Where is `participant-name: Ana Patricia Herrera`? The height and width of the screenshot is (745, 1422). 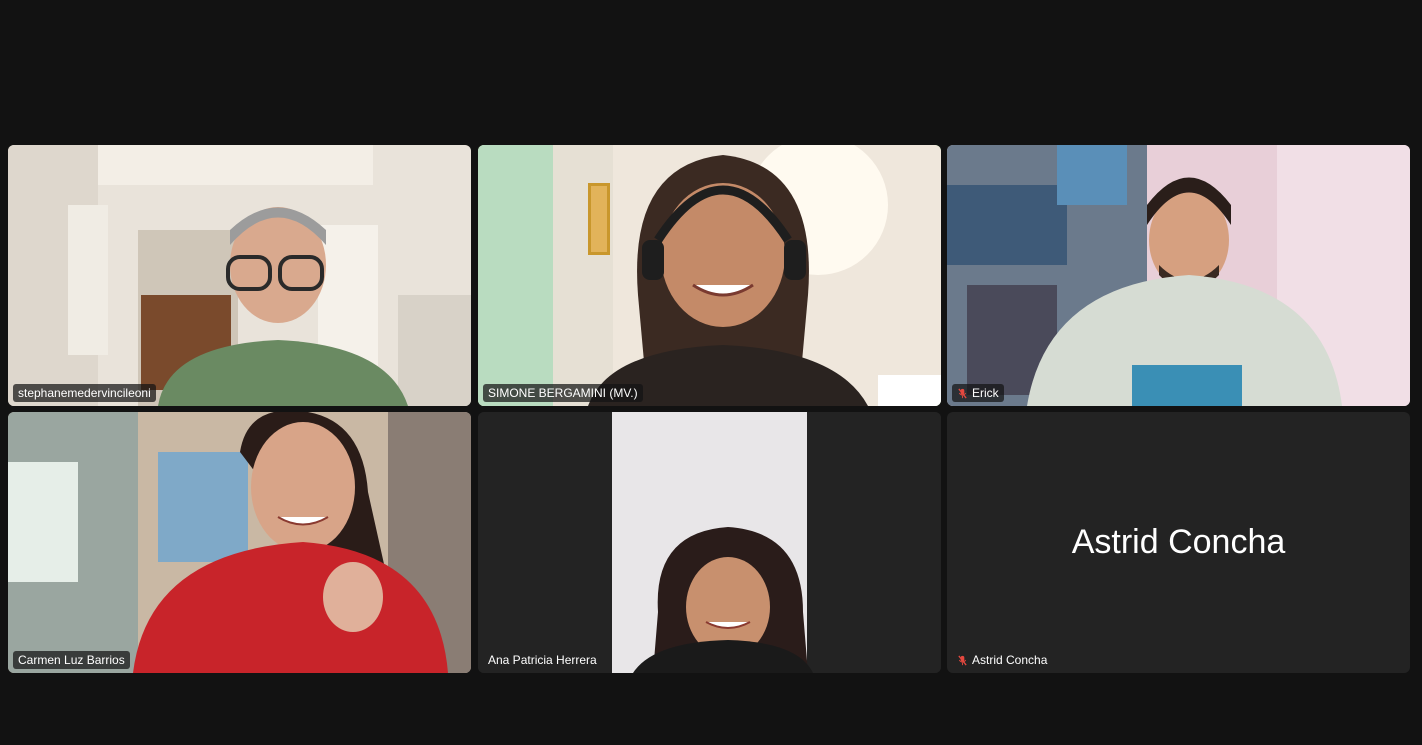 participant-name: Ana Patricia Herrera is located at coordinates (542, 660).